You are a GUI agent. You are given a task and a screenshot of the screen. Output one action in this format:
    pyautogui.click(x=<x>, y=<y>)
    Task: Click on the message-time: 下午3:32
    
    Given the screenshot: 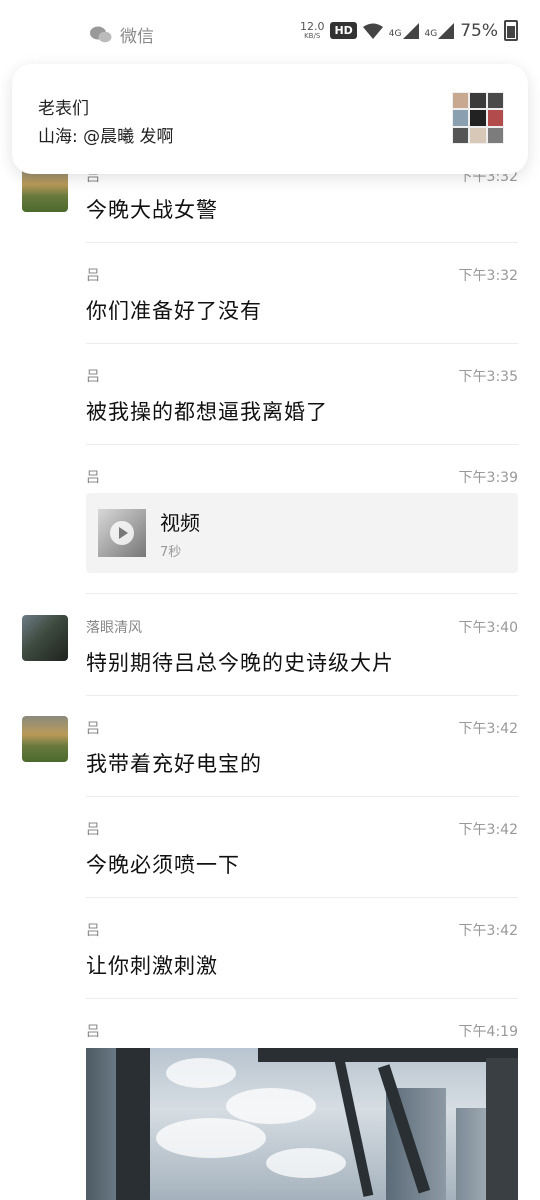 What is the action you would take?
    pyautogui.click(x=488, y=276)
    